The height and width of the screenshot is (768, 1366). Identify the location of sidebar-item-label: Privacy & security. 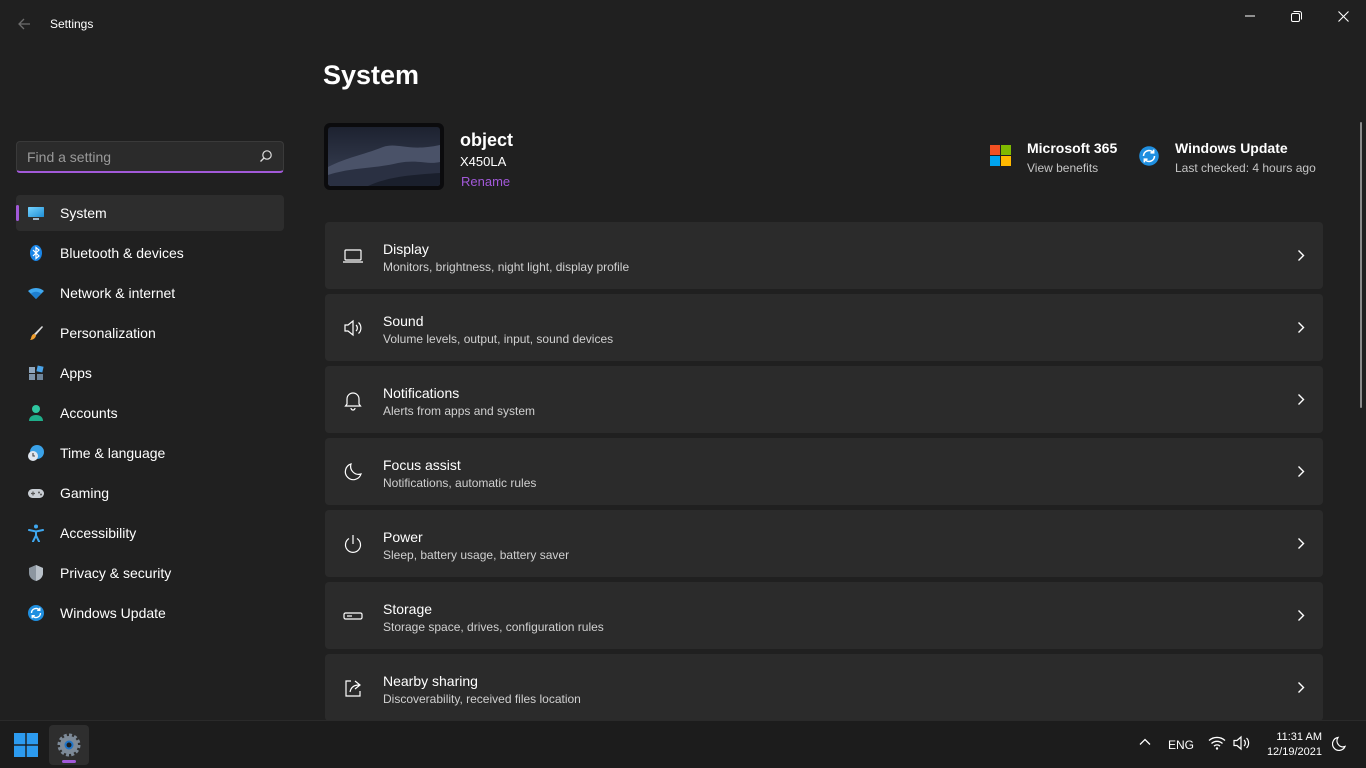
(116, 573).